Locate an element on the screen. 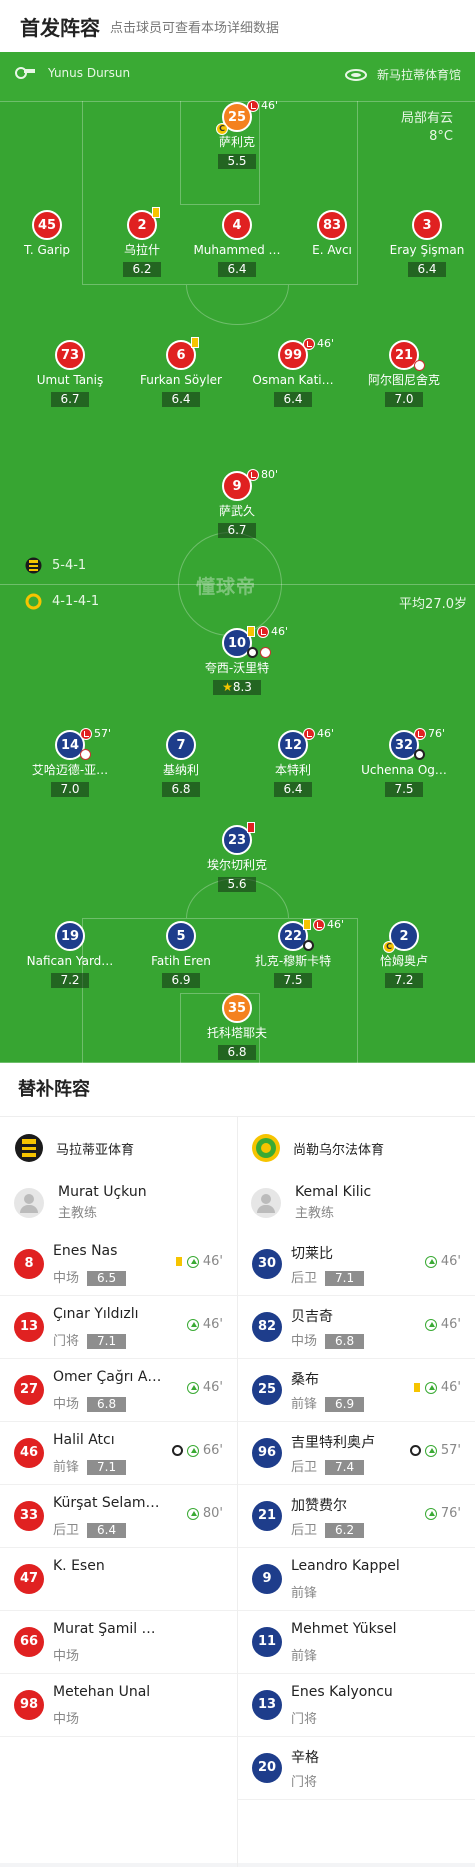  sub-player-row: 47 K. Esen is located at coordinates (118, 1579).